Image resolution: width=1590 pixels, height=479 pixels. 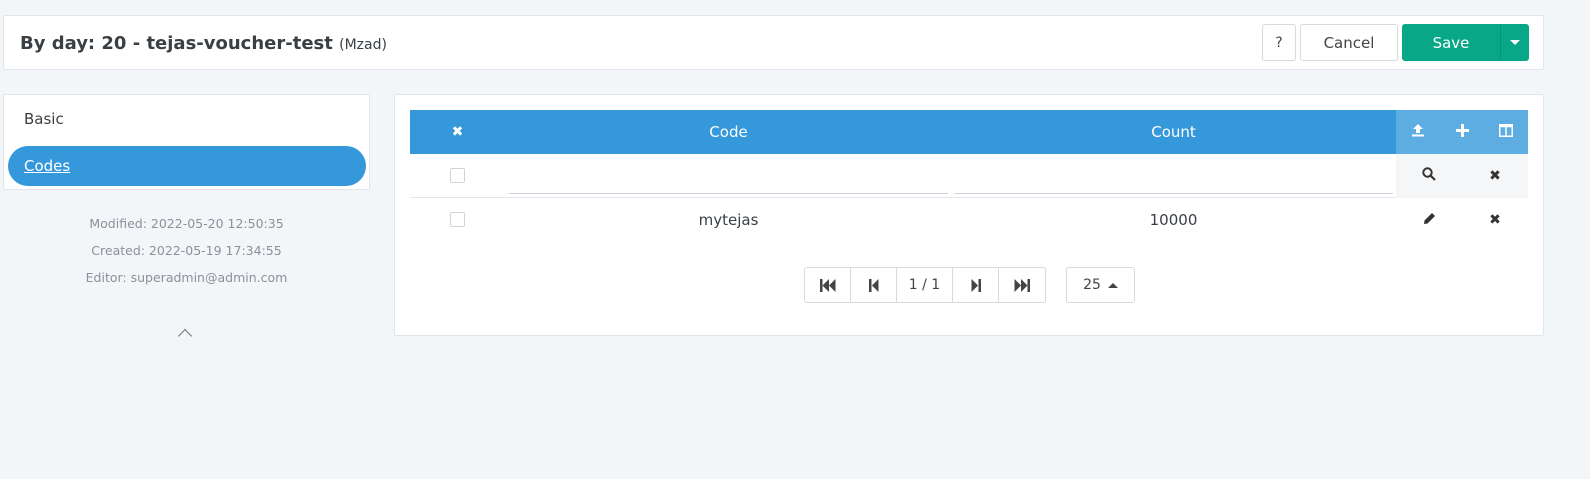 What do you see at coordinates (728, 175) in the screenshot?
I see `code-filter-input` at bounding box center [728, 175].